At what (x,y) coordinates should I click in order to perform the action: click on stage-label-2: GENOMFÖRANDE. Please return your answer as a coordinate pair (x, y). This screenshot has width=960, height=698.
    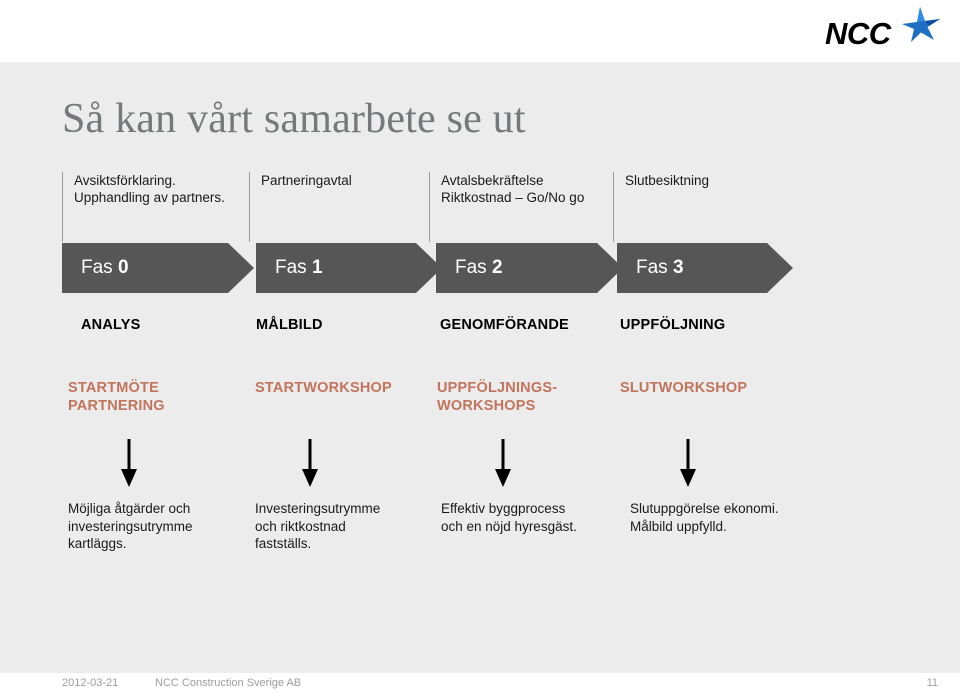
    Looking at the image, I should click on (504, 325).